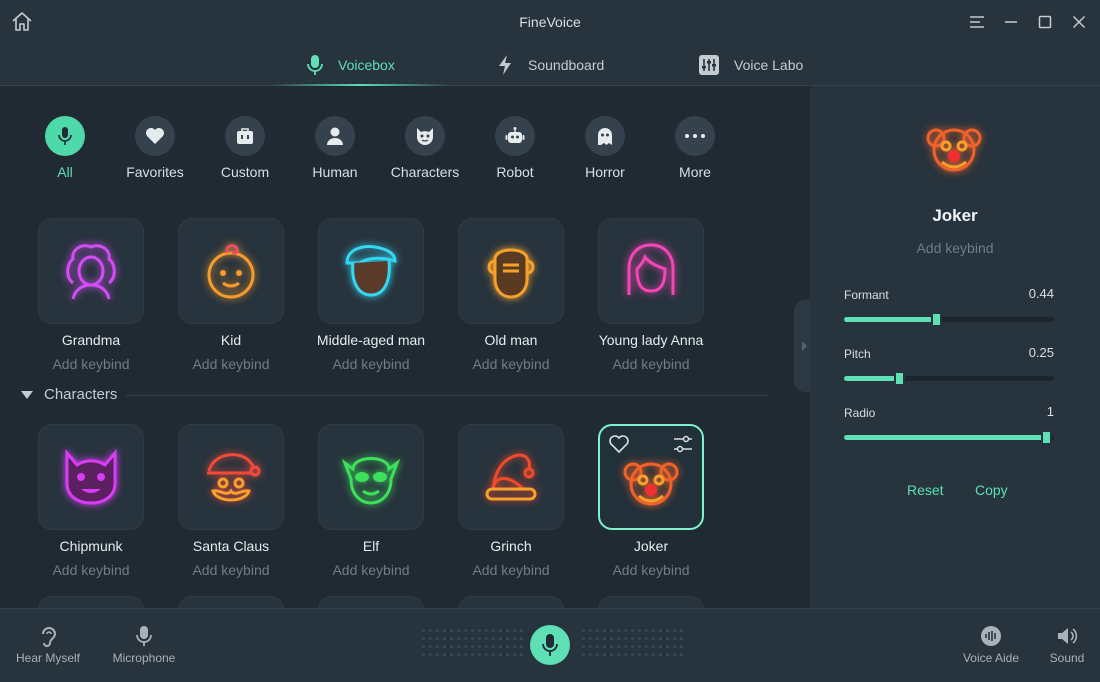 The height and width of the screenshot is (682, 1100). I want to click on category-human: Human, so click(335, 148).